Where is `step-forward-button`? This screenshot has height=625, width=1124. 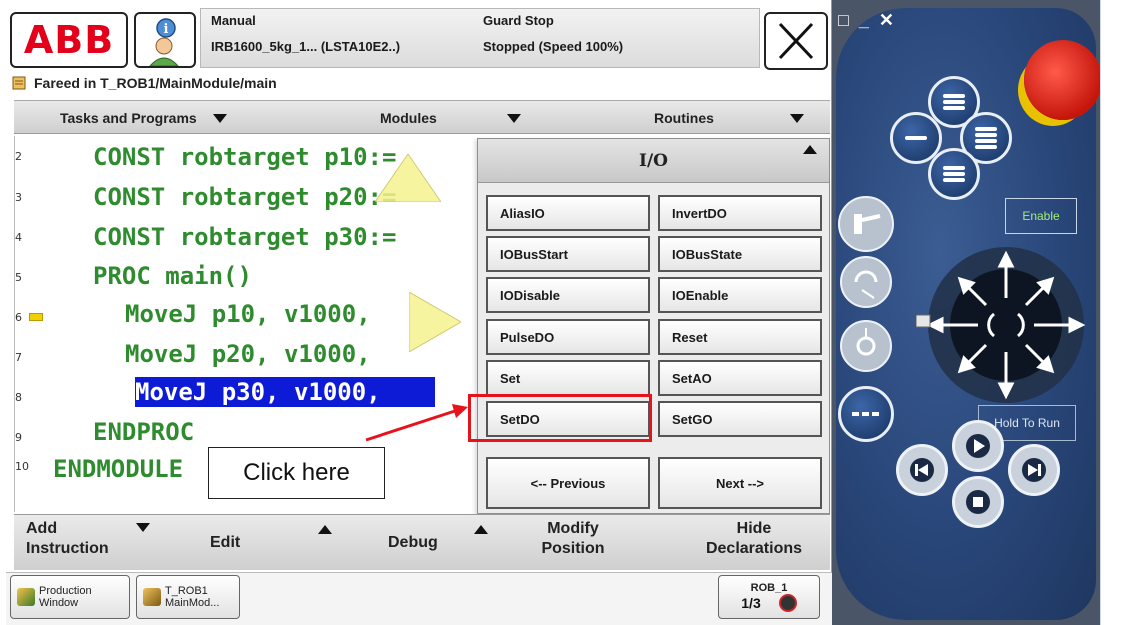
step-forward-button is located at coordinates (1034, 470).